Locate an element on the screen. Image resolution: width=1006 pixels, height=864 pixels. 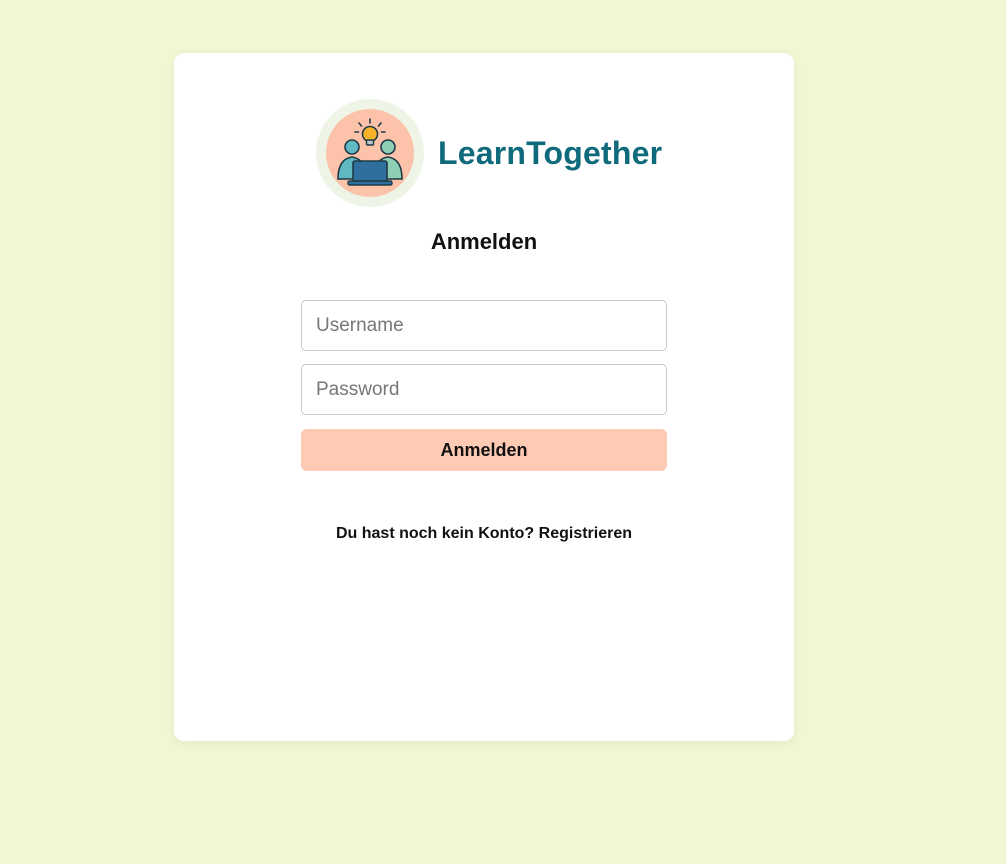
register-prompt: Du hast noch kein Konto? Registrieren is located at coordinates (484, 534).